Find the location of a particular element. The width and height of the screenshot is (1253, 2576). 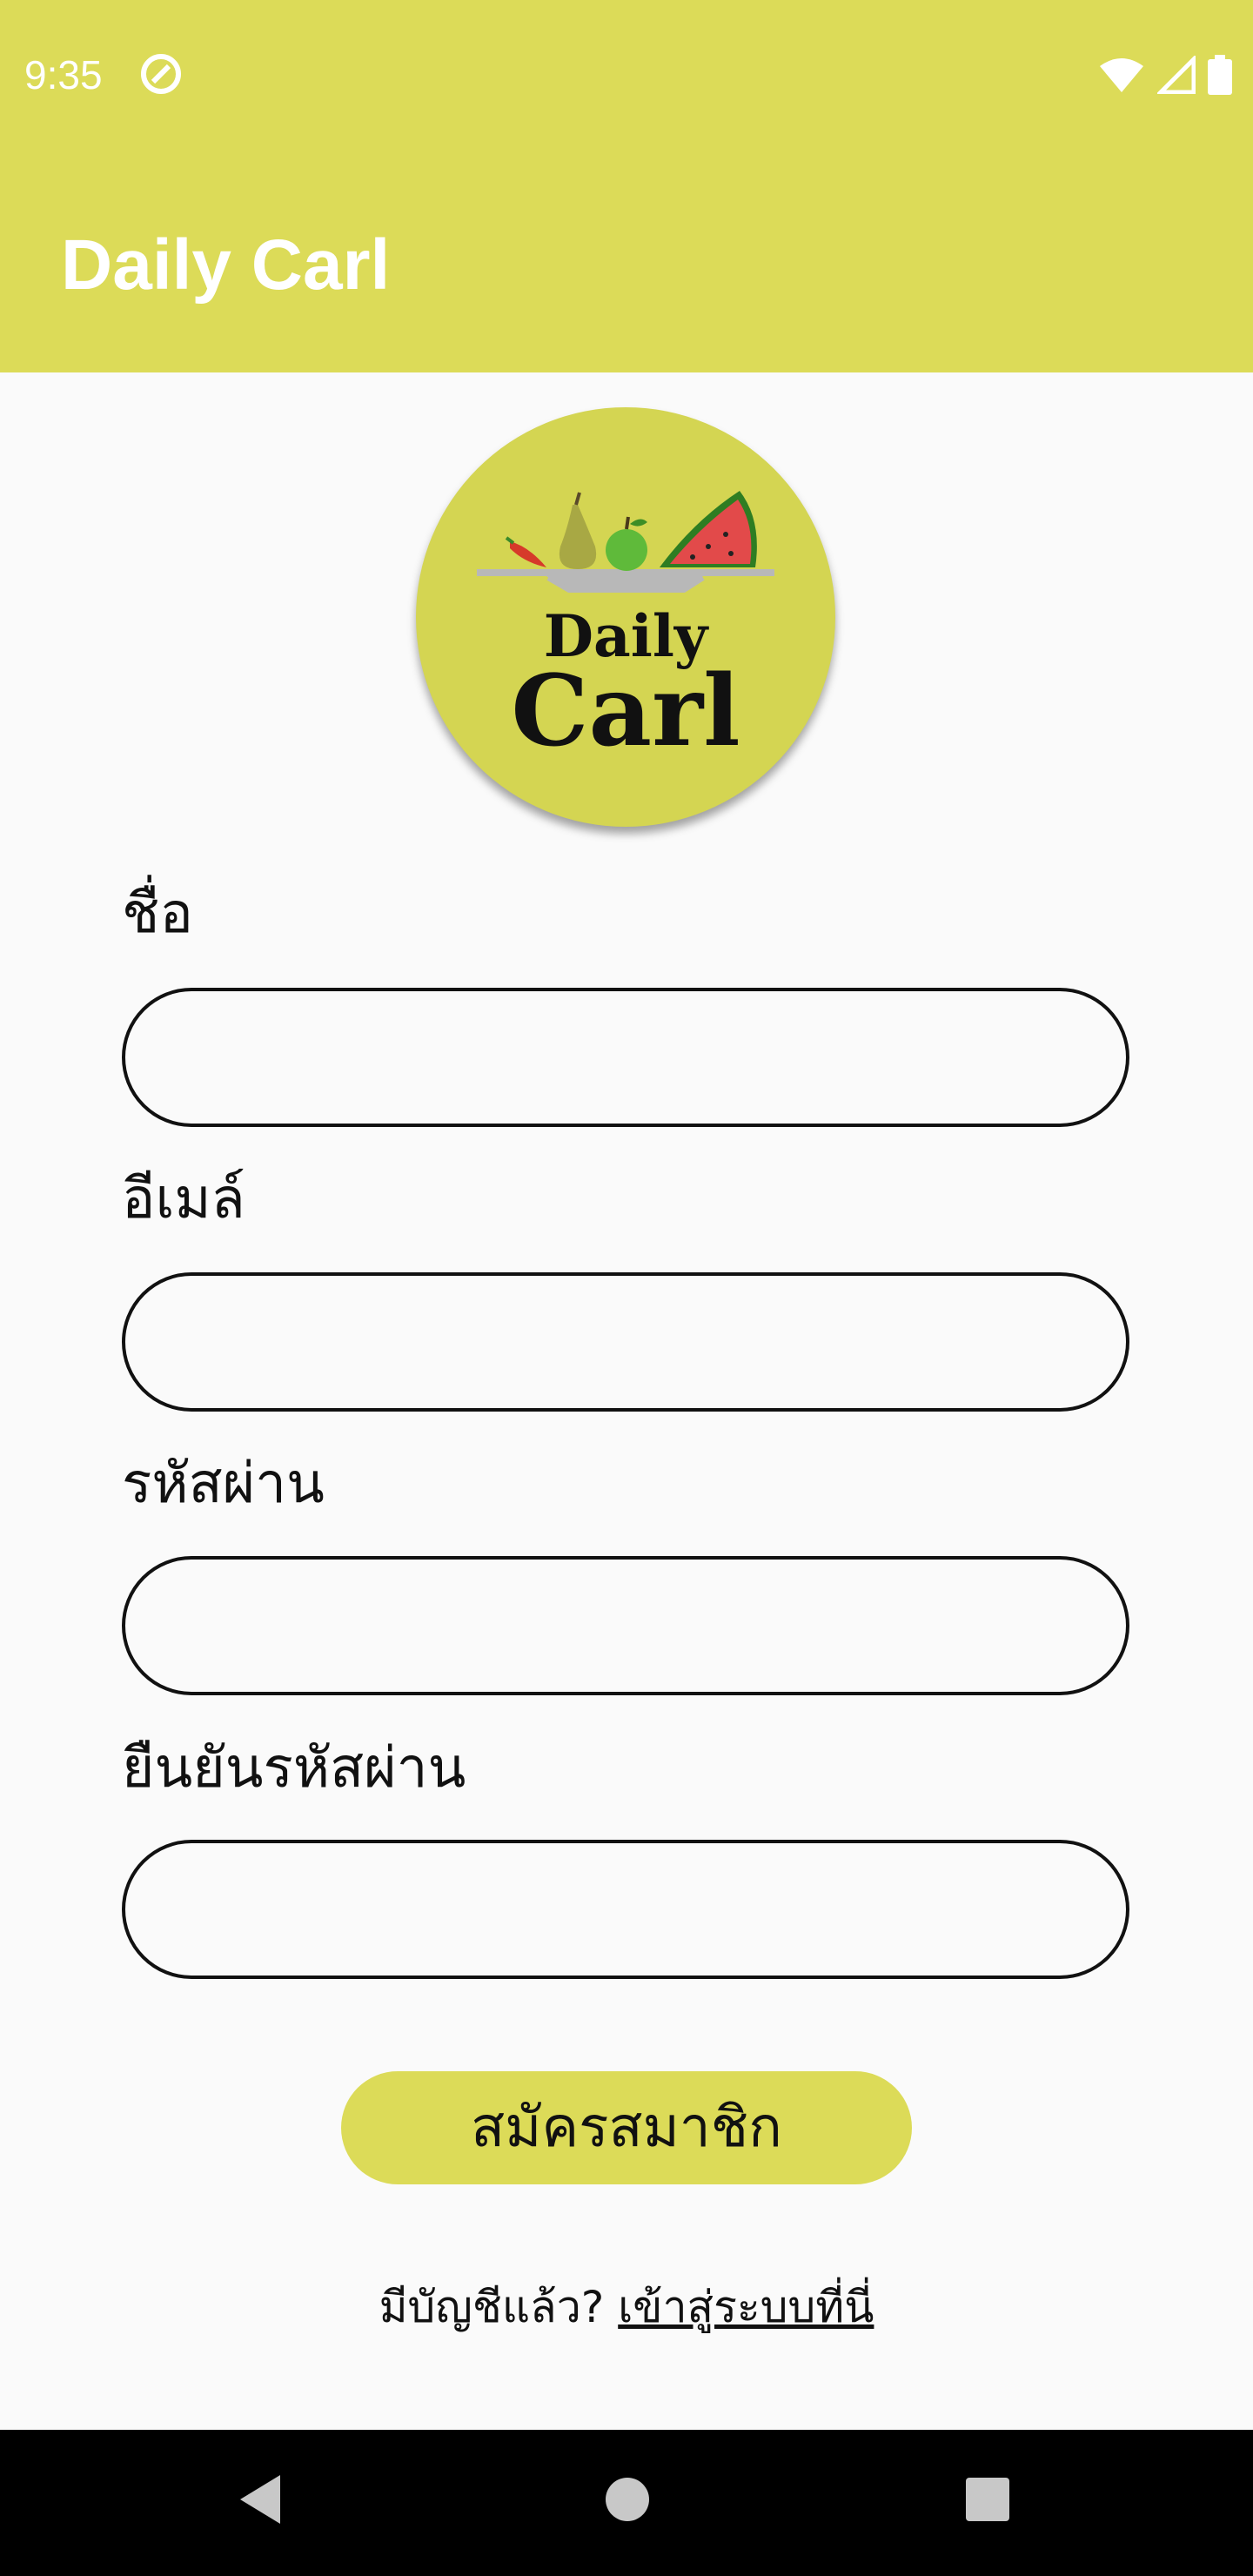

password-label: รหัสผ่าน is located at coordinates (223, 1484).